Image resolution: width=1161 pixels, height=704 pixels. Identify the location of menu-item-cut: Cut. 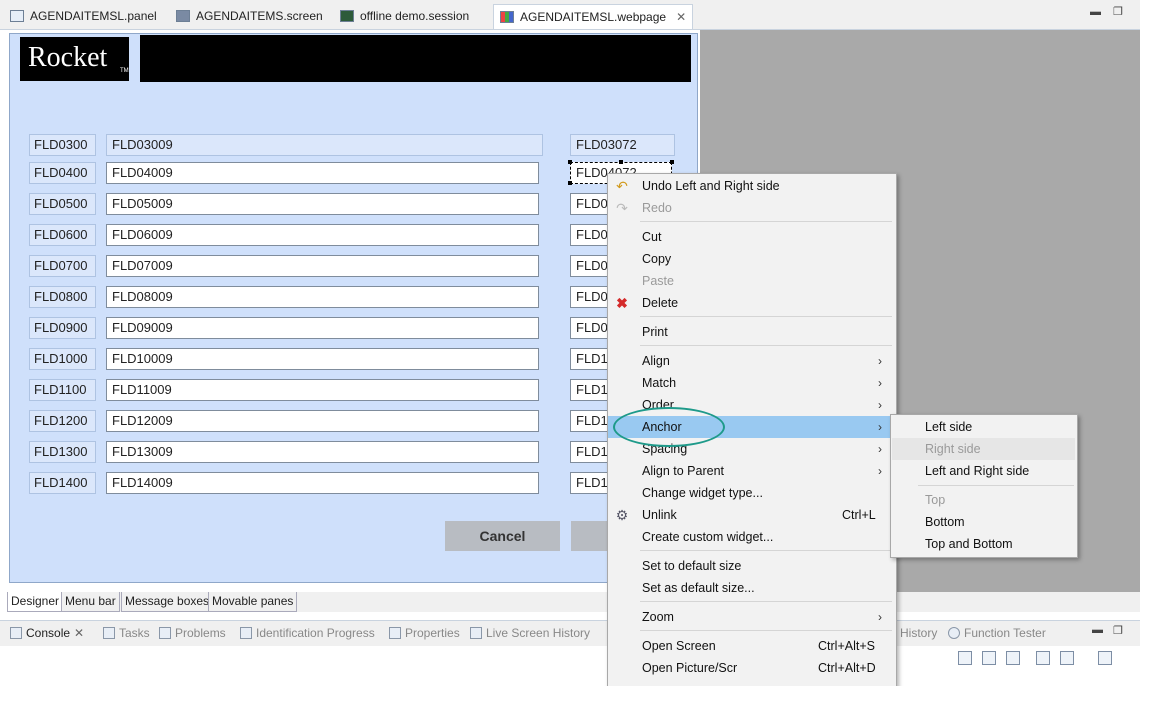
(752, 237).